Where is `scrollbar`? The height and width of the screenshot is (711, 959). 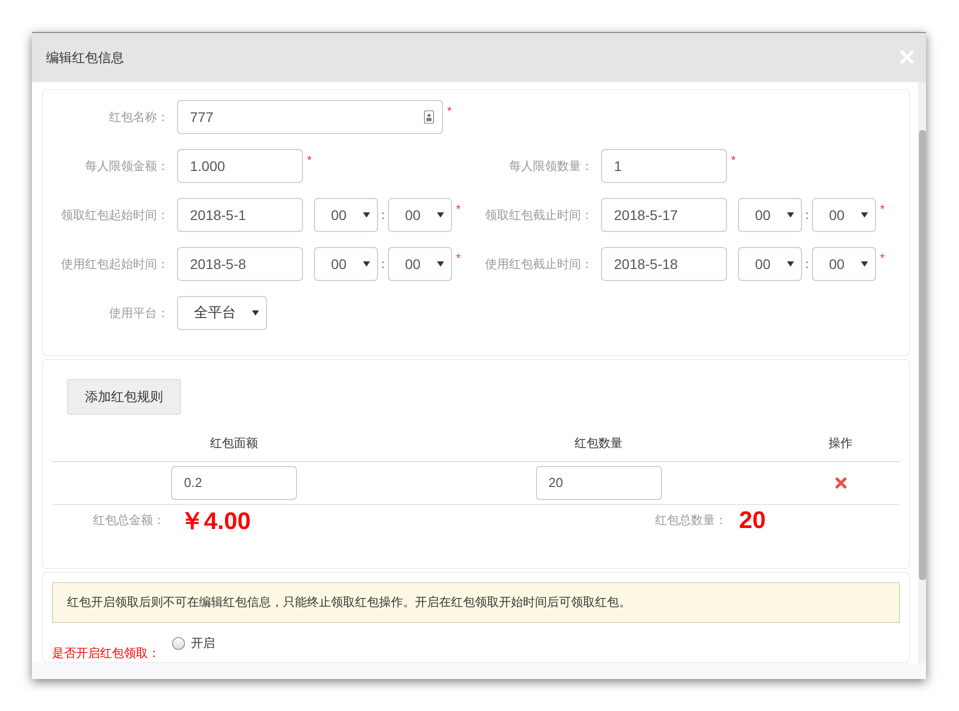
scrollbar is located at coordinates (922, 372).